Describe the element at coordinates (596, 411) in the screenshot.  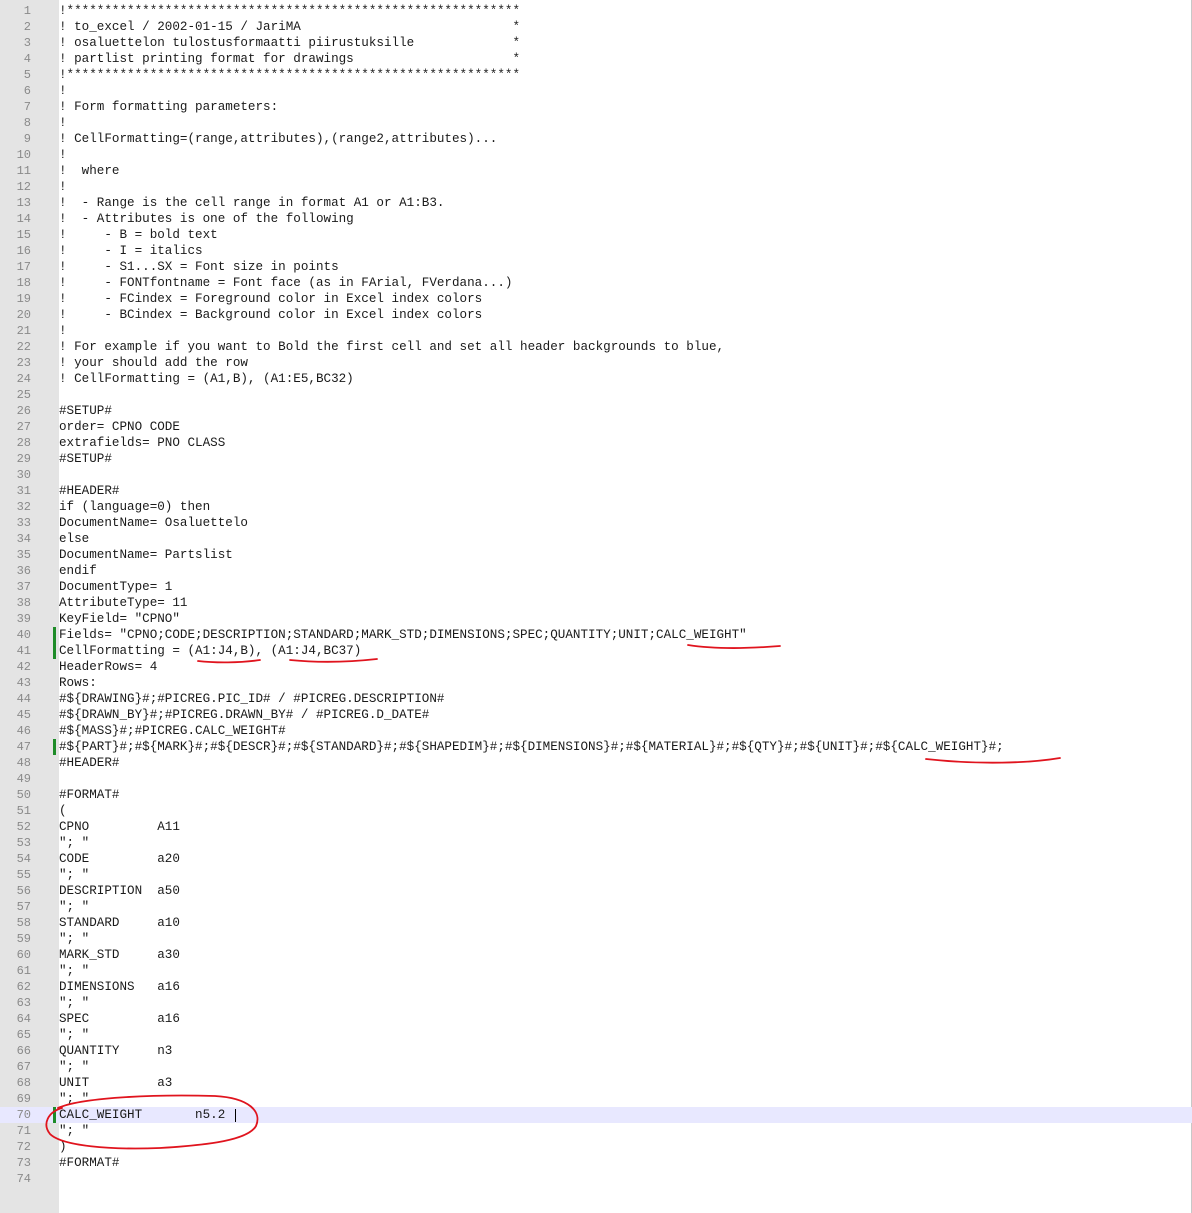
I see `code-line: 26 #SETUP#` at that location.